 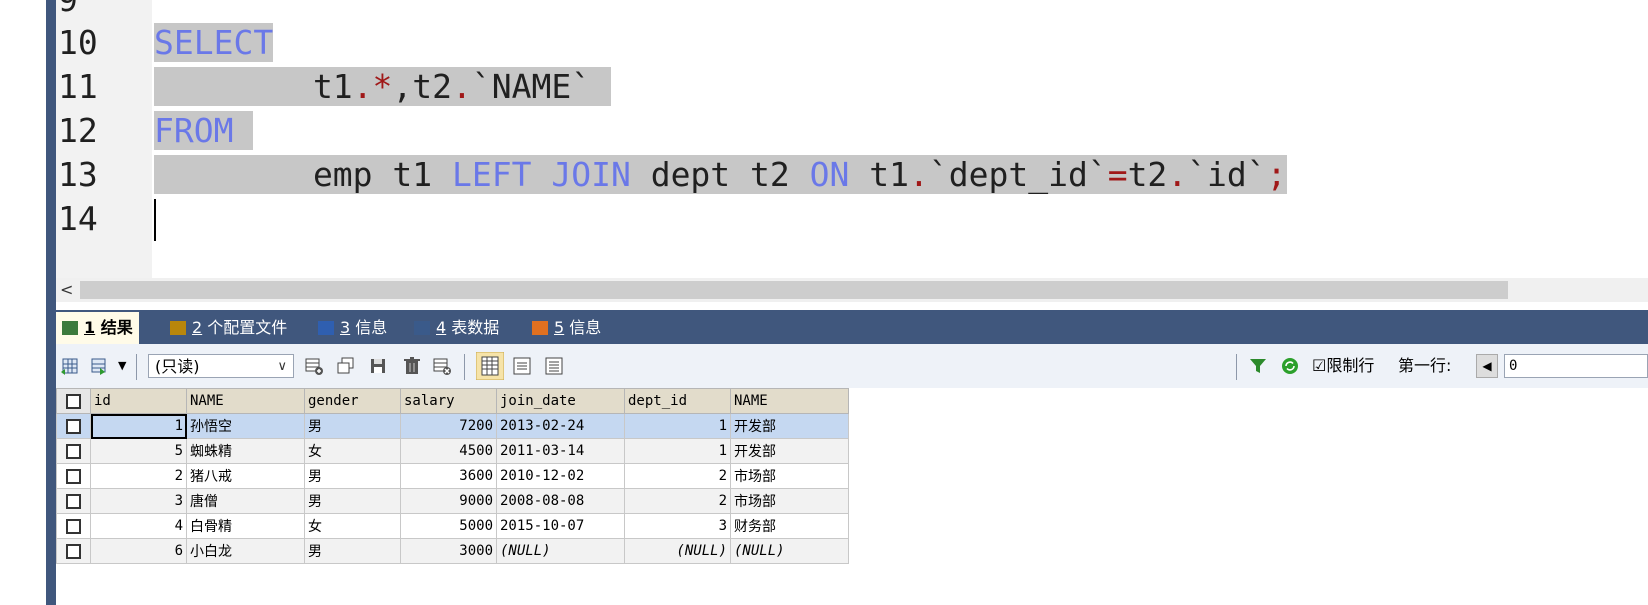 What do you see at coordinates (422, 86) in the screenshot?
I see `sql-token: ,t2` at bounding box center [422, 86].